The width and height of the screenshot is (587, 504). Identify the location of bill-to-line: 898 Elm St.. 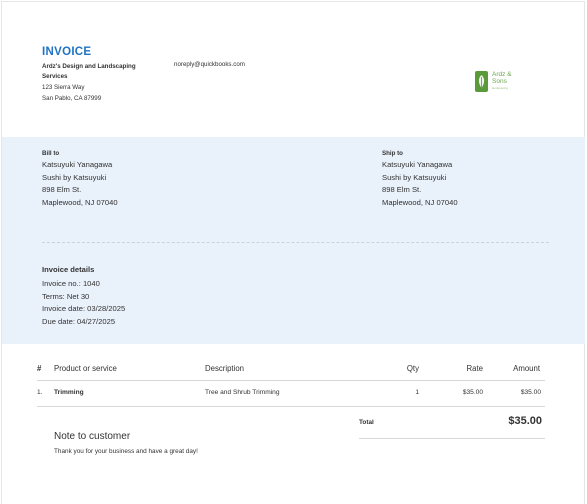
(62, 190).